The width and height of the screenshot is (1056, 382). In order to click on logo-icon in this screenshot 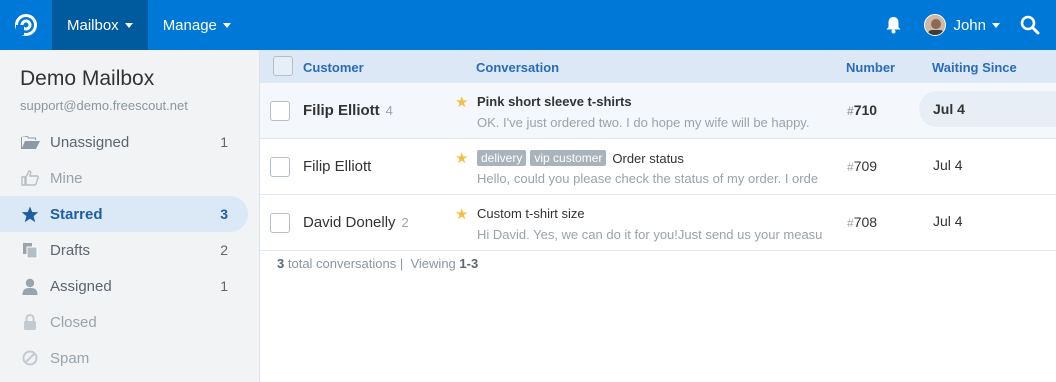, I will do `click(26, 25)`.